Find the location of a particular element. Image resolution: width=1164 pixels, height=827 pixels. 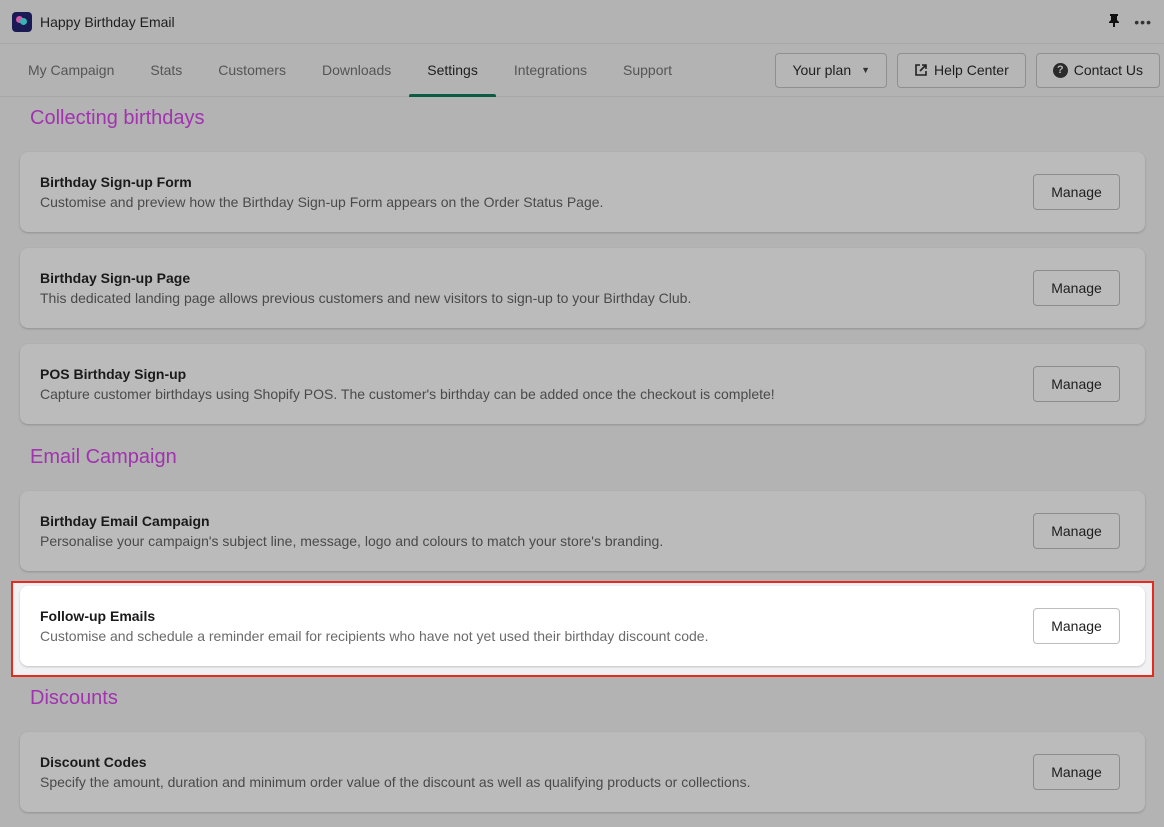

card-title: Birthday Sign-up Page is located at coordinates (115, 278).